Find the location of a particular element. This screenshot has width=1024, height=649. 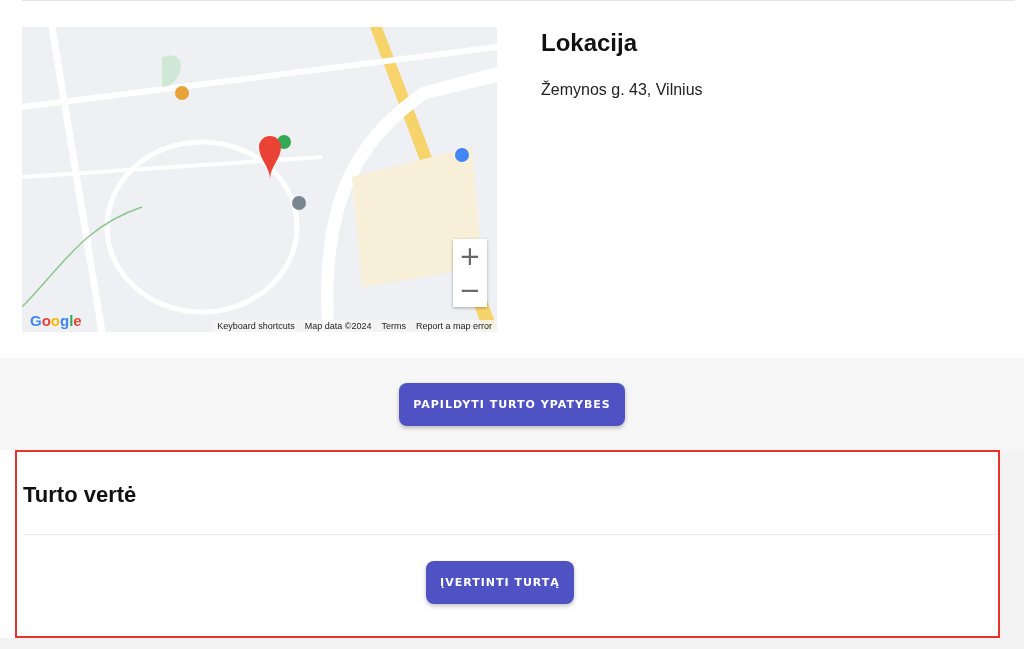

map-attribution-link: Map data ©2024 is located at coordinates (338, 326).